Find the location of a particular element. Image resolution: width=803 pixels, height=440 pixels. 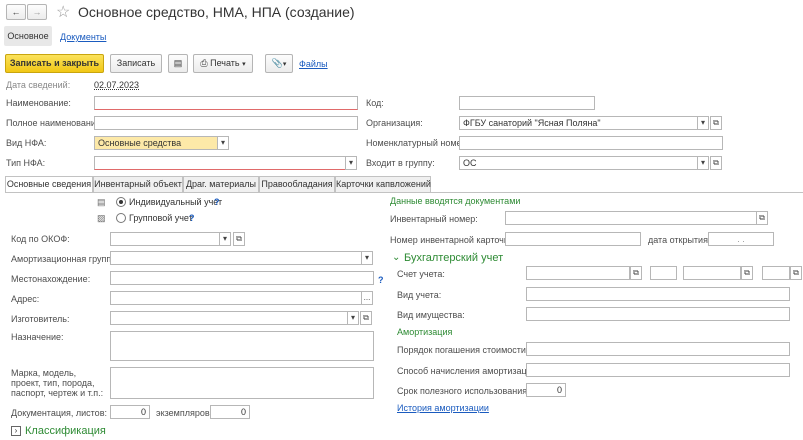

repay-input is located at coordinates (658, 349).